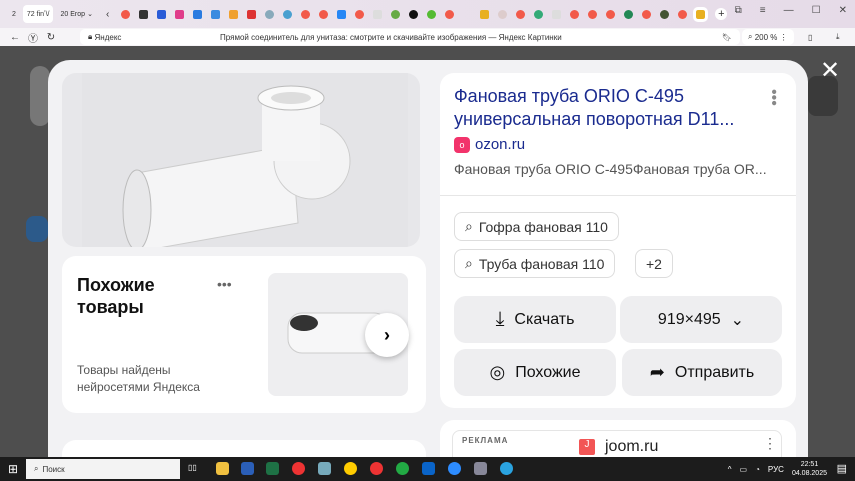 The height and width of the screenshot is (481, 855). Describe the element at coordinates (506, 468) in the screenshot. I see `telegram-icon` at that location.